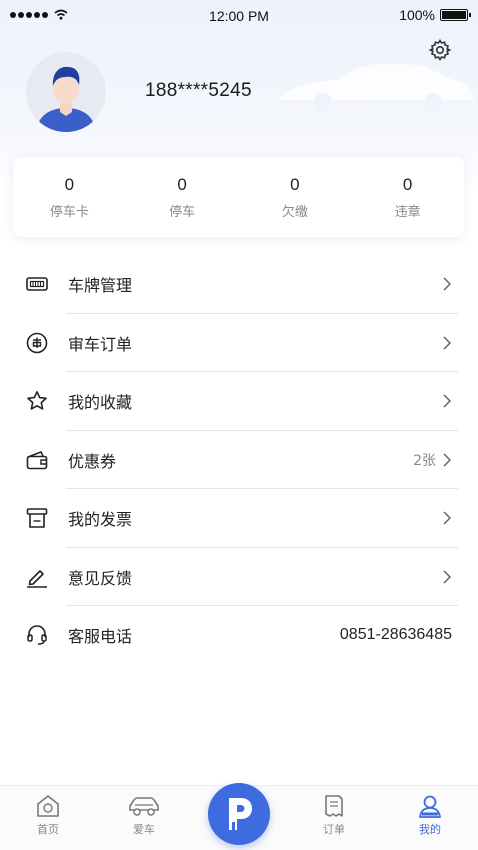 Image resolution: width=478 pixels, height=850 pixels. What do you see at coordinates (37, 343) in the screenshot?
I see `inspection-icon` at bounding box center [37, 343].